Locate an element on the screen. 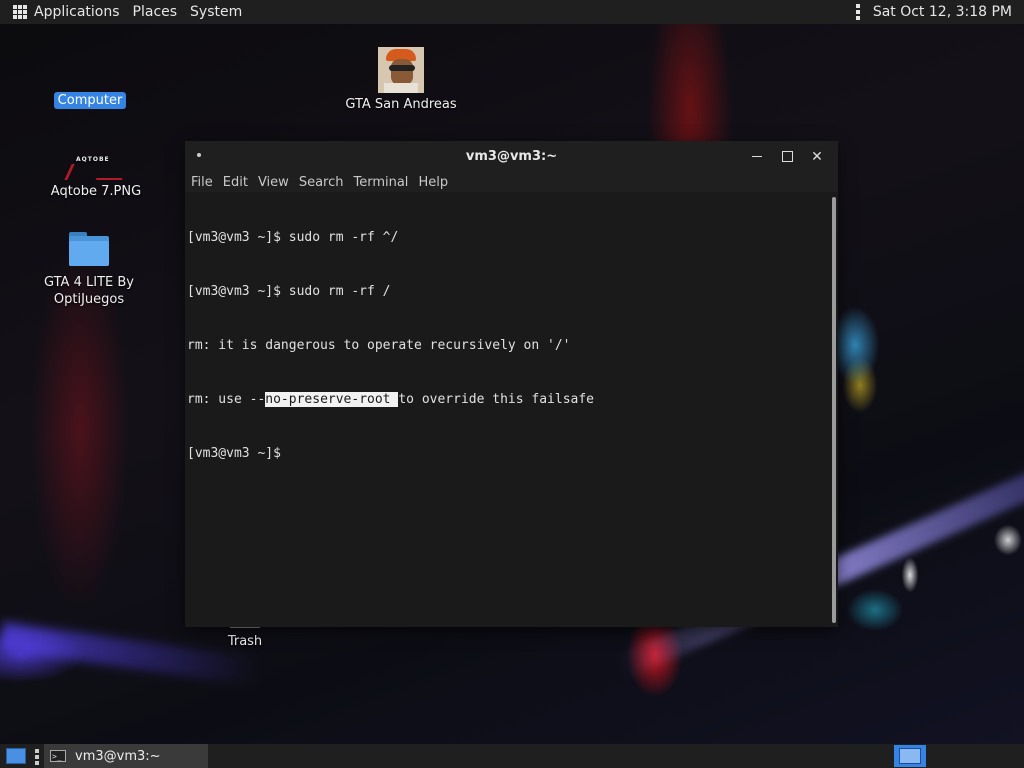  bottom-panel: >_ vm3@vm3:~ is located at coordinates (512, 756).